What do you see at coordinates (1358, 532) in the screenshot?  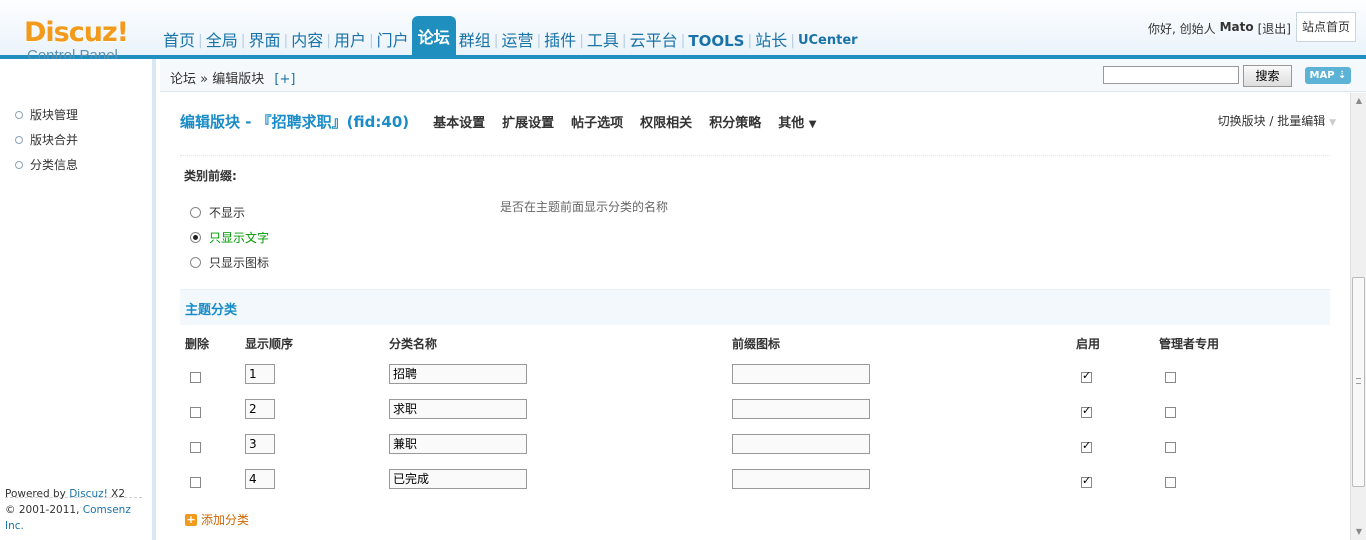 I see `scroll-down-arrow-icon: ▼` at bounding box center [1358, 532].